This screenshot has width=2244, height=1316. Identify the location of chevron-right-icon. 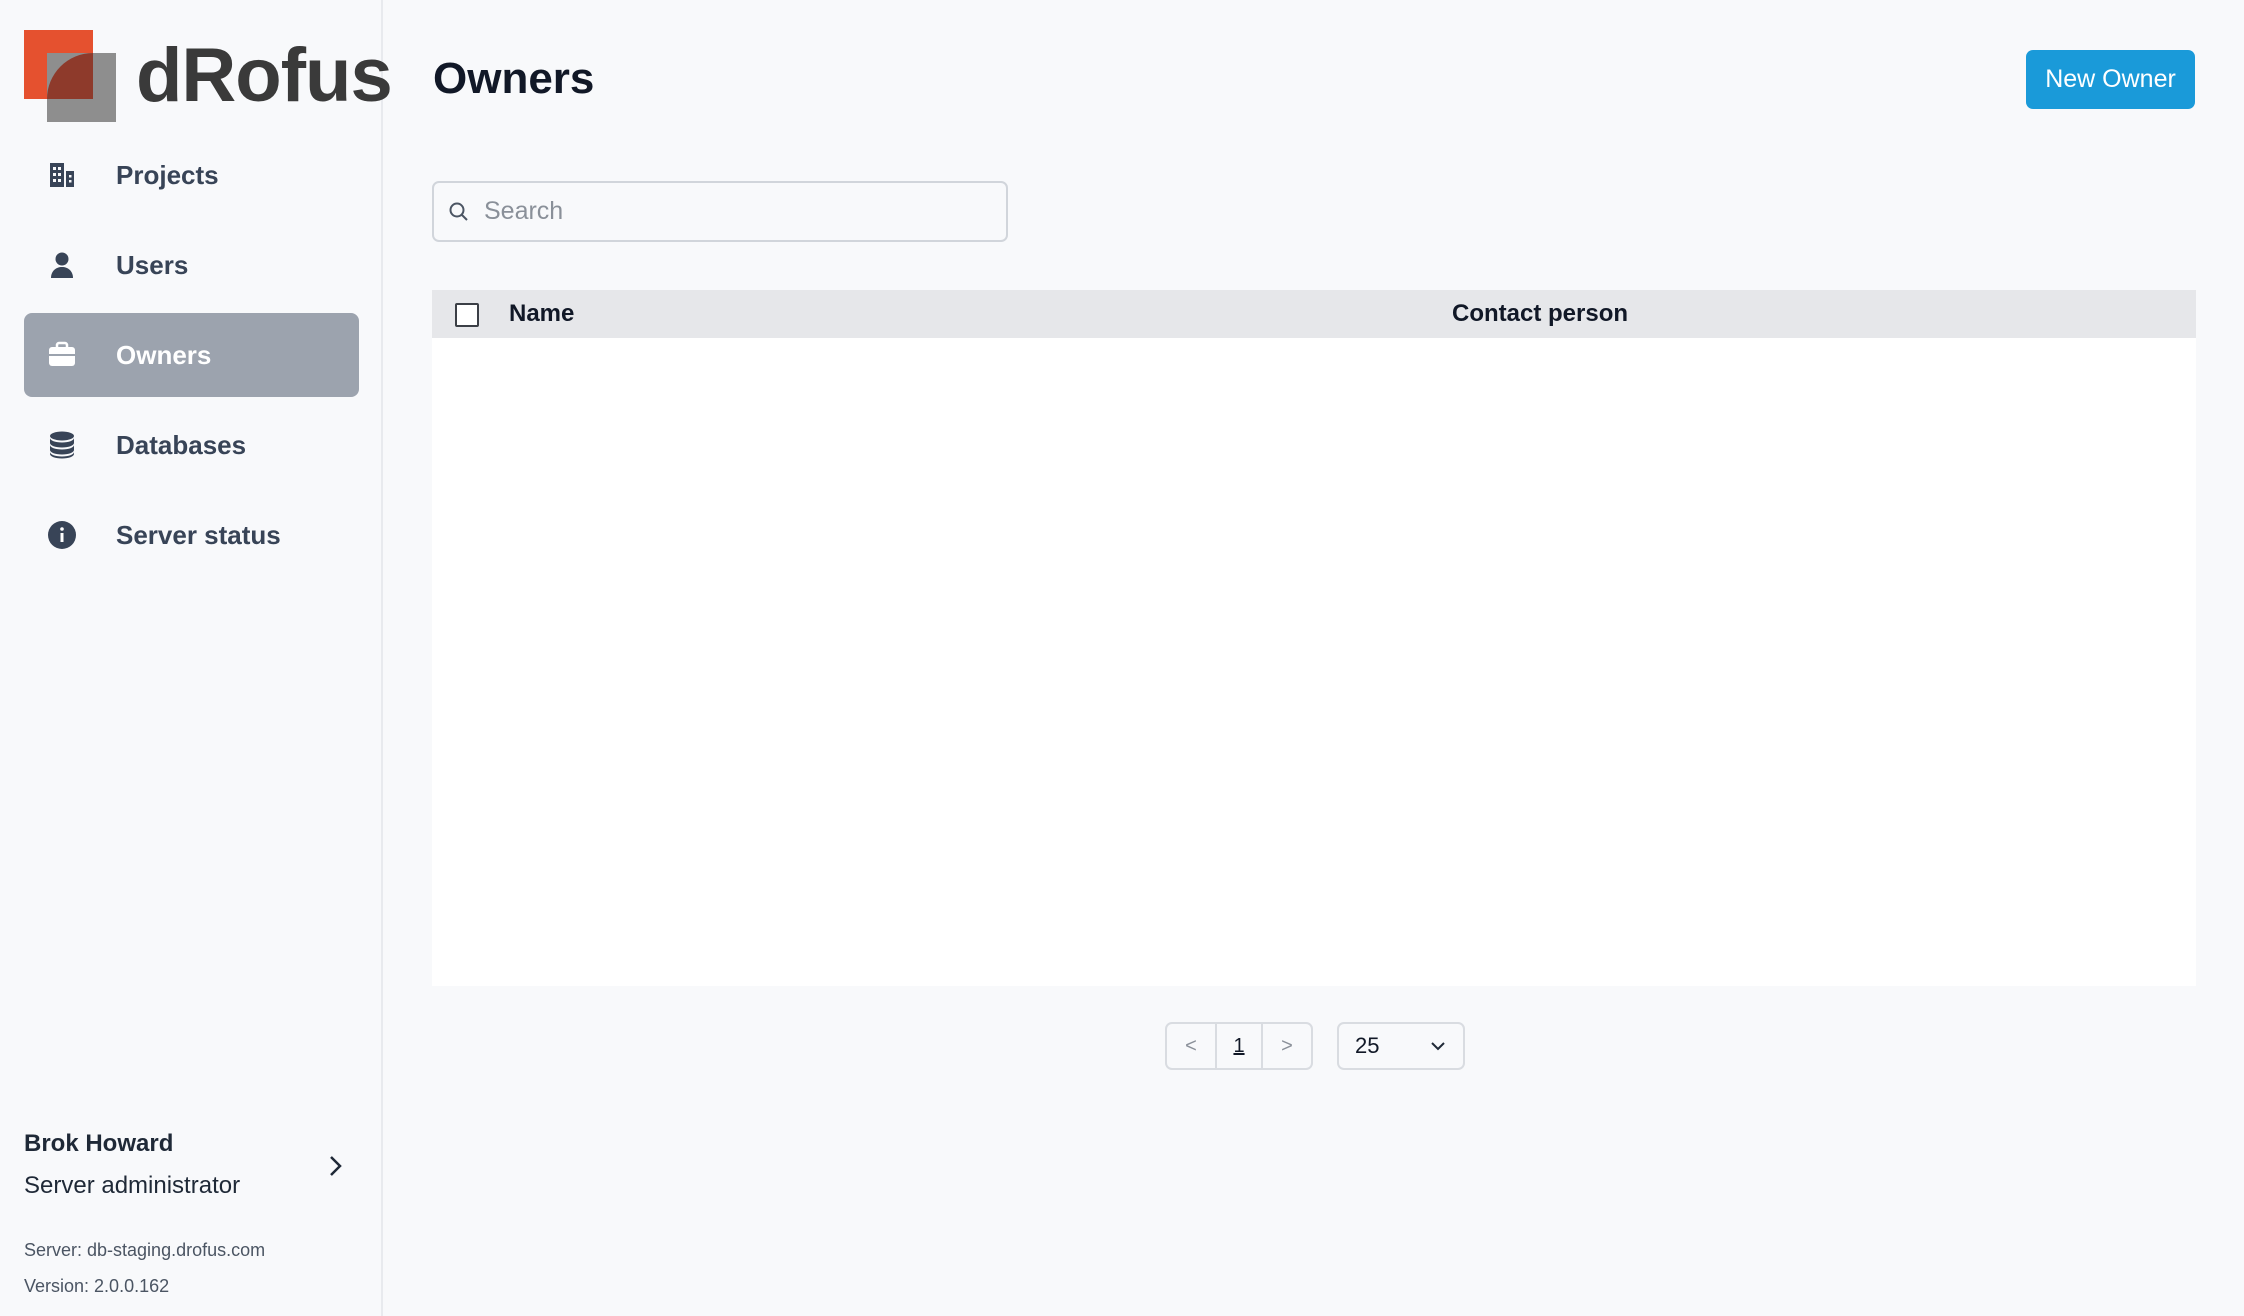
(335, 1166).